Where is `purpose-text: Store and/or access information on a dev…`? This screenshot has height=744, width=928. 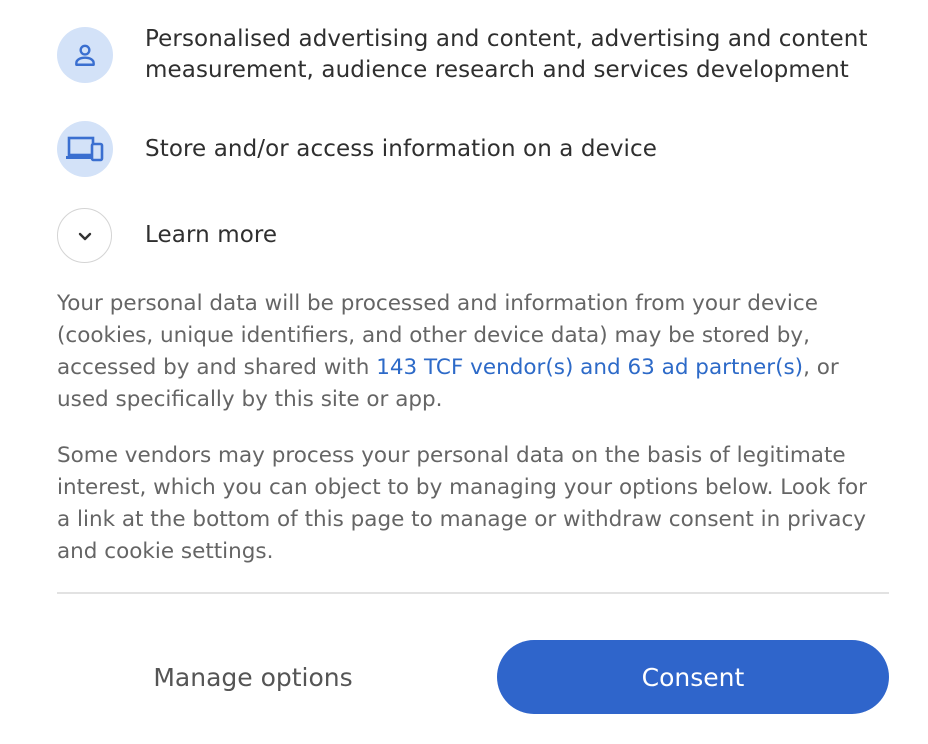 purpose-text: Store and/or access information on a dev… is located at coordinates (401, 148).